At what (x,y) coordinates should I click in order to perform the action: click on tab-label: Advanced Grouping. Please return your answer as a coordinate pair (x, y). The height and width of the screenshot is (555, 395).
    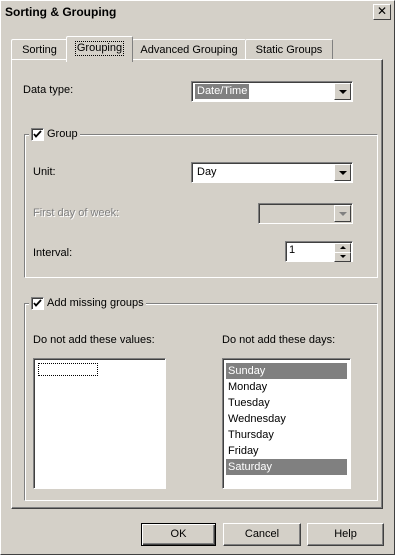
    Looking at the image, I should click on (189, 50).